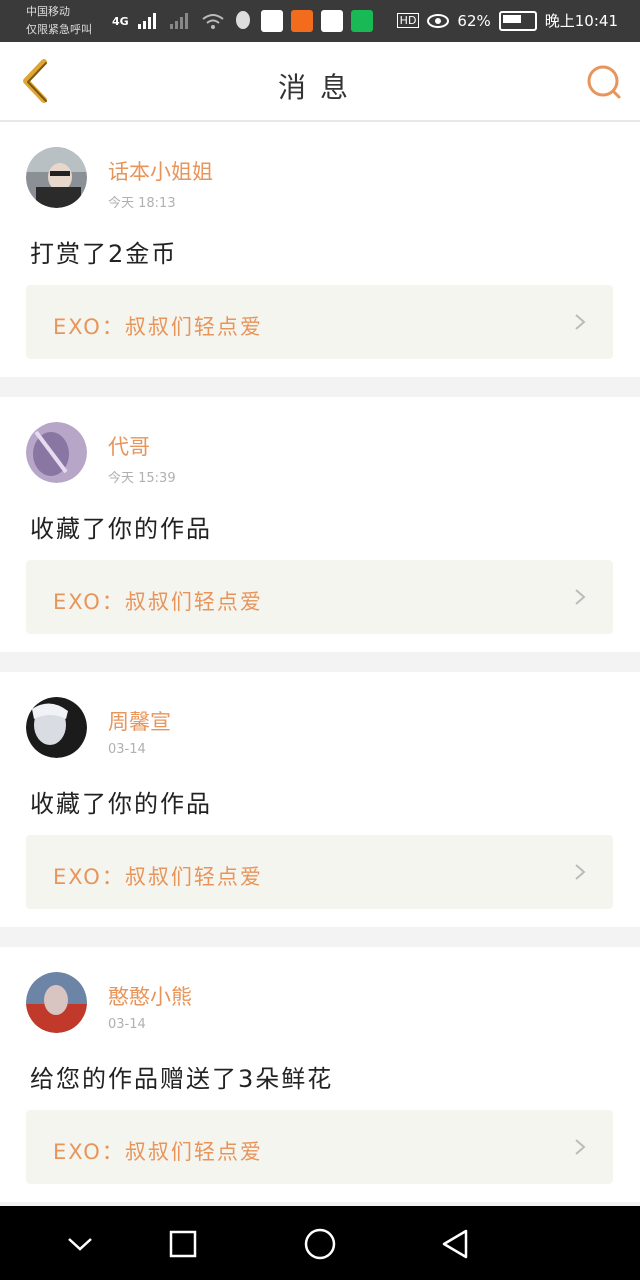 Image resolution: width=640 pixels, height=1280 pixels. I want to click on status-icons: 4G, so click(242, 21).